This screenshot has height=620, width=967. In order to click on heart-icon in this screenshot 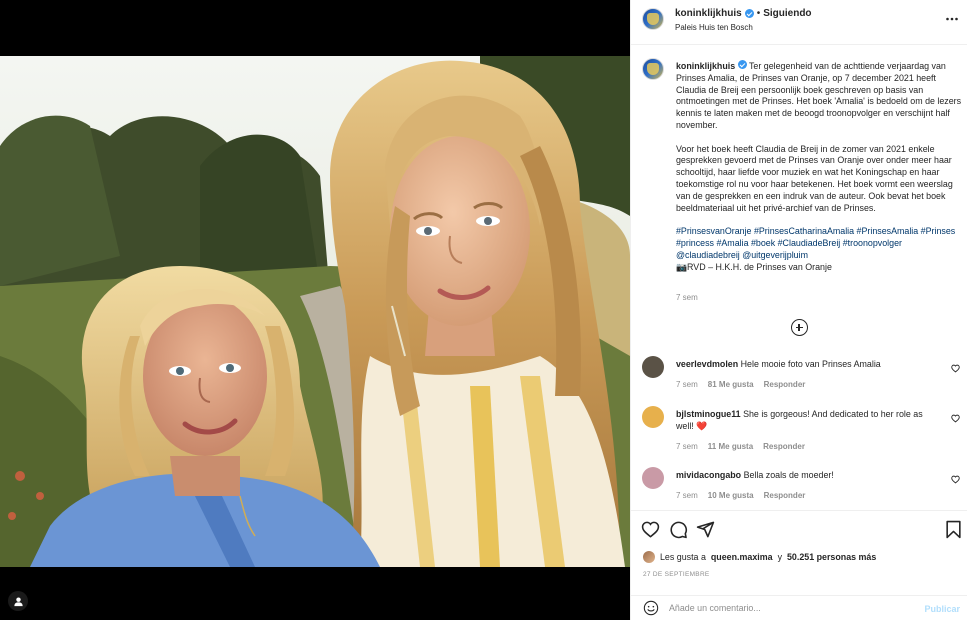, I will do `click(650, 529)`.